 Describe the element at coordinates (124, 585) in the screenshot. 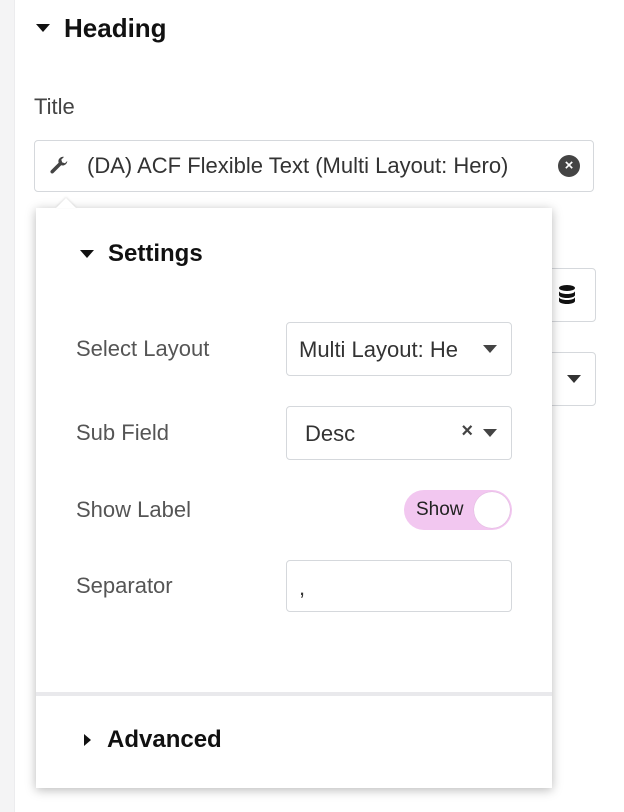

I see `separator-label: Separator` at that location.